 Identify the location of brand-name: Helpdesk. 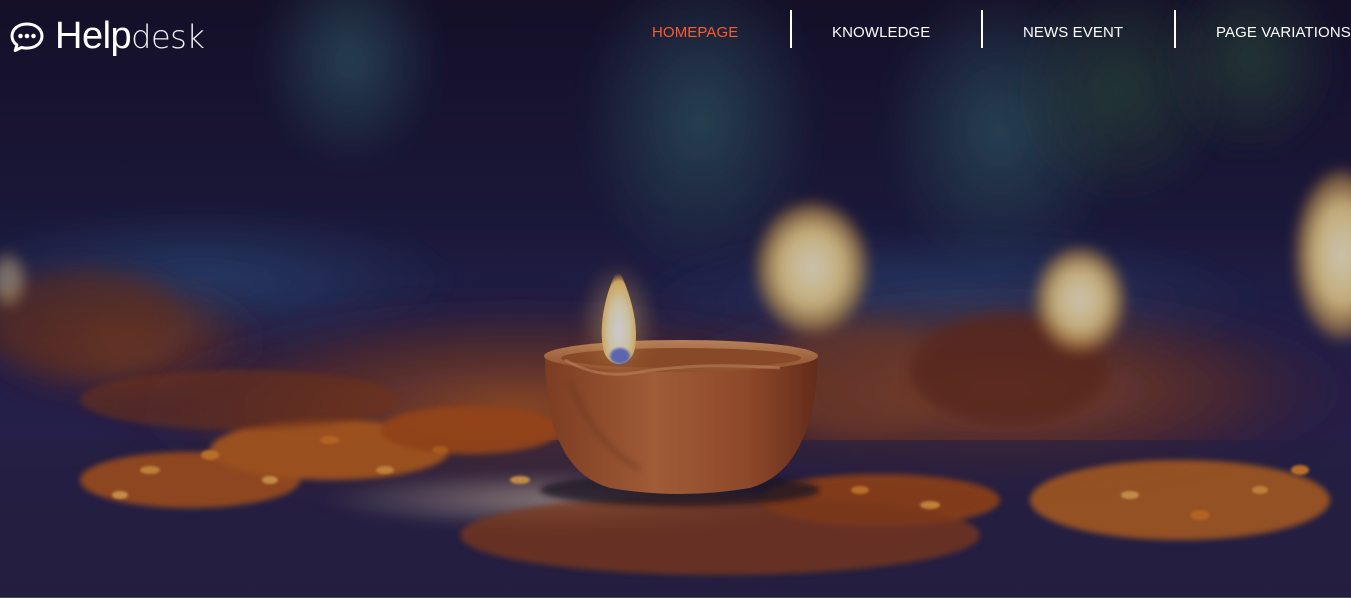
(130, 36).